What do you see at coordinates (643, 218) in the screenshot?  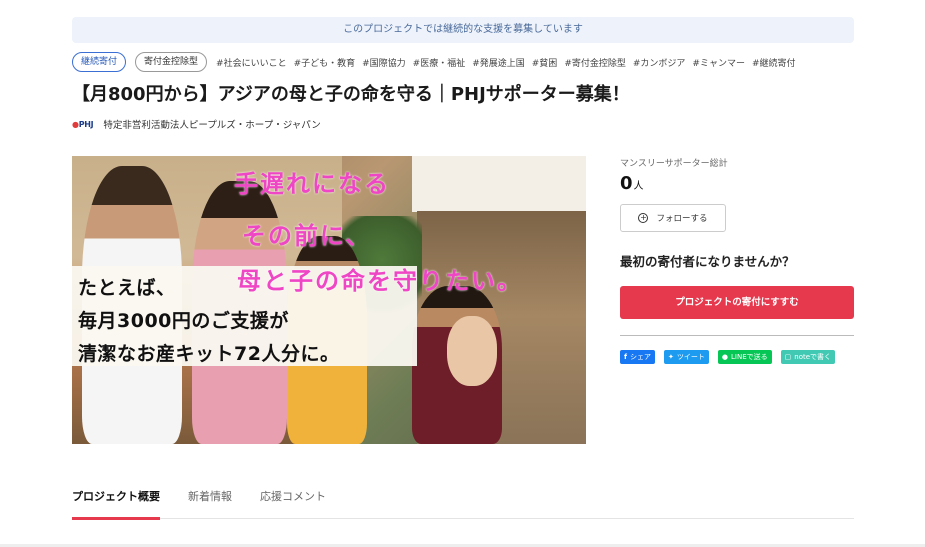 I see `plus-circle-icon: +` at bounding box center [643, 218].